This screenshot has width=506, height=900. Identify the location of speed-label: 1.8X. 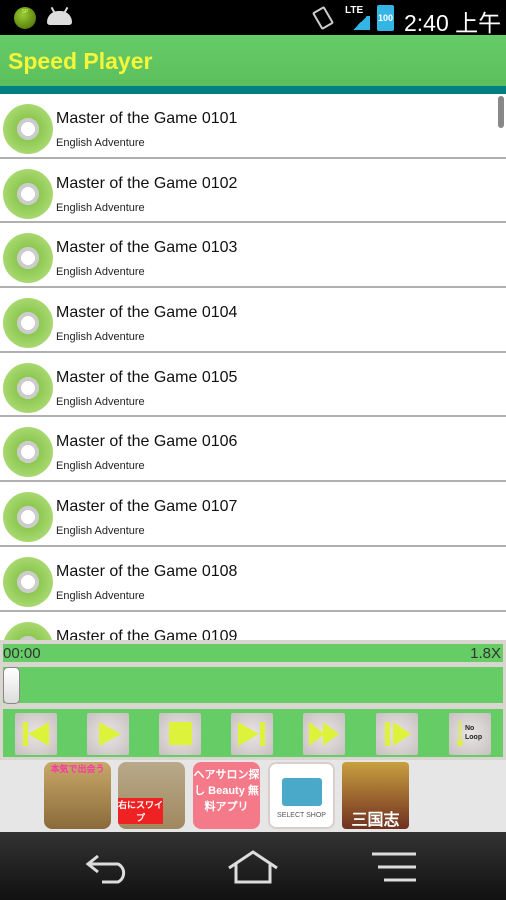
(485, 653).